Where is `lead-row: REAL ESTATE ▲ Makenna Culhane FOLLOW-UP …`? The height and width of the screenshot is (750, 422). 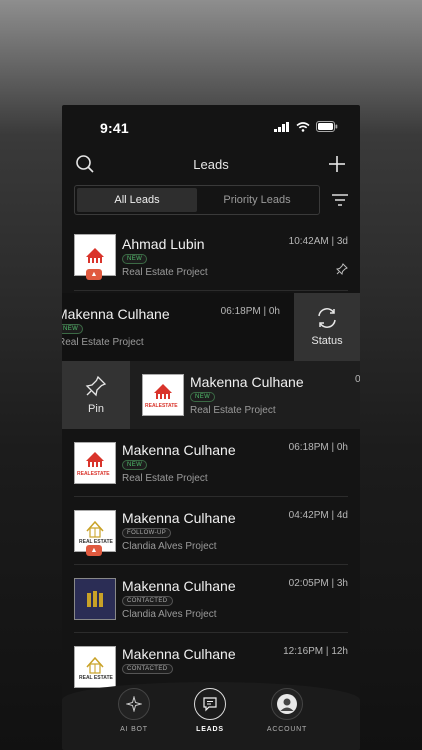
lead-row: REAL ESTATE ▲ Makenna Culhane FOLLOW-UP … is located at coordinates (211, 531).